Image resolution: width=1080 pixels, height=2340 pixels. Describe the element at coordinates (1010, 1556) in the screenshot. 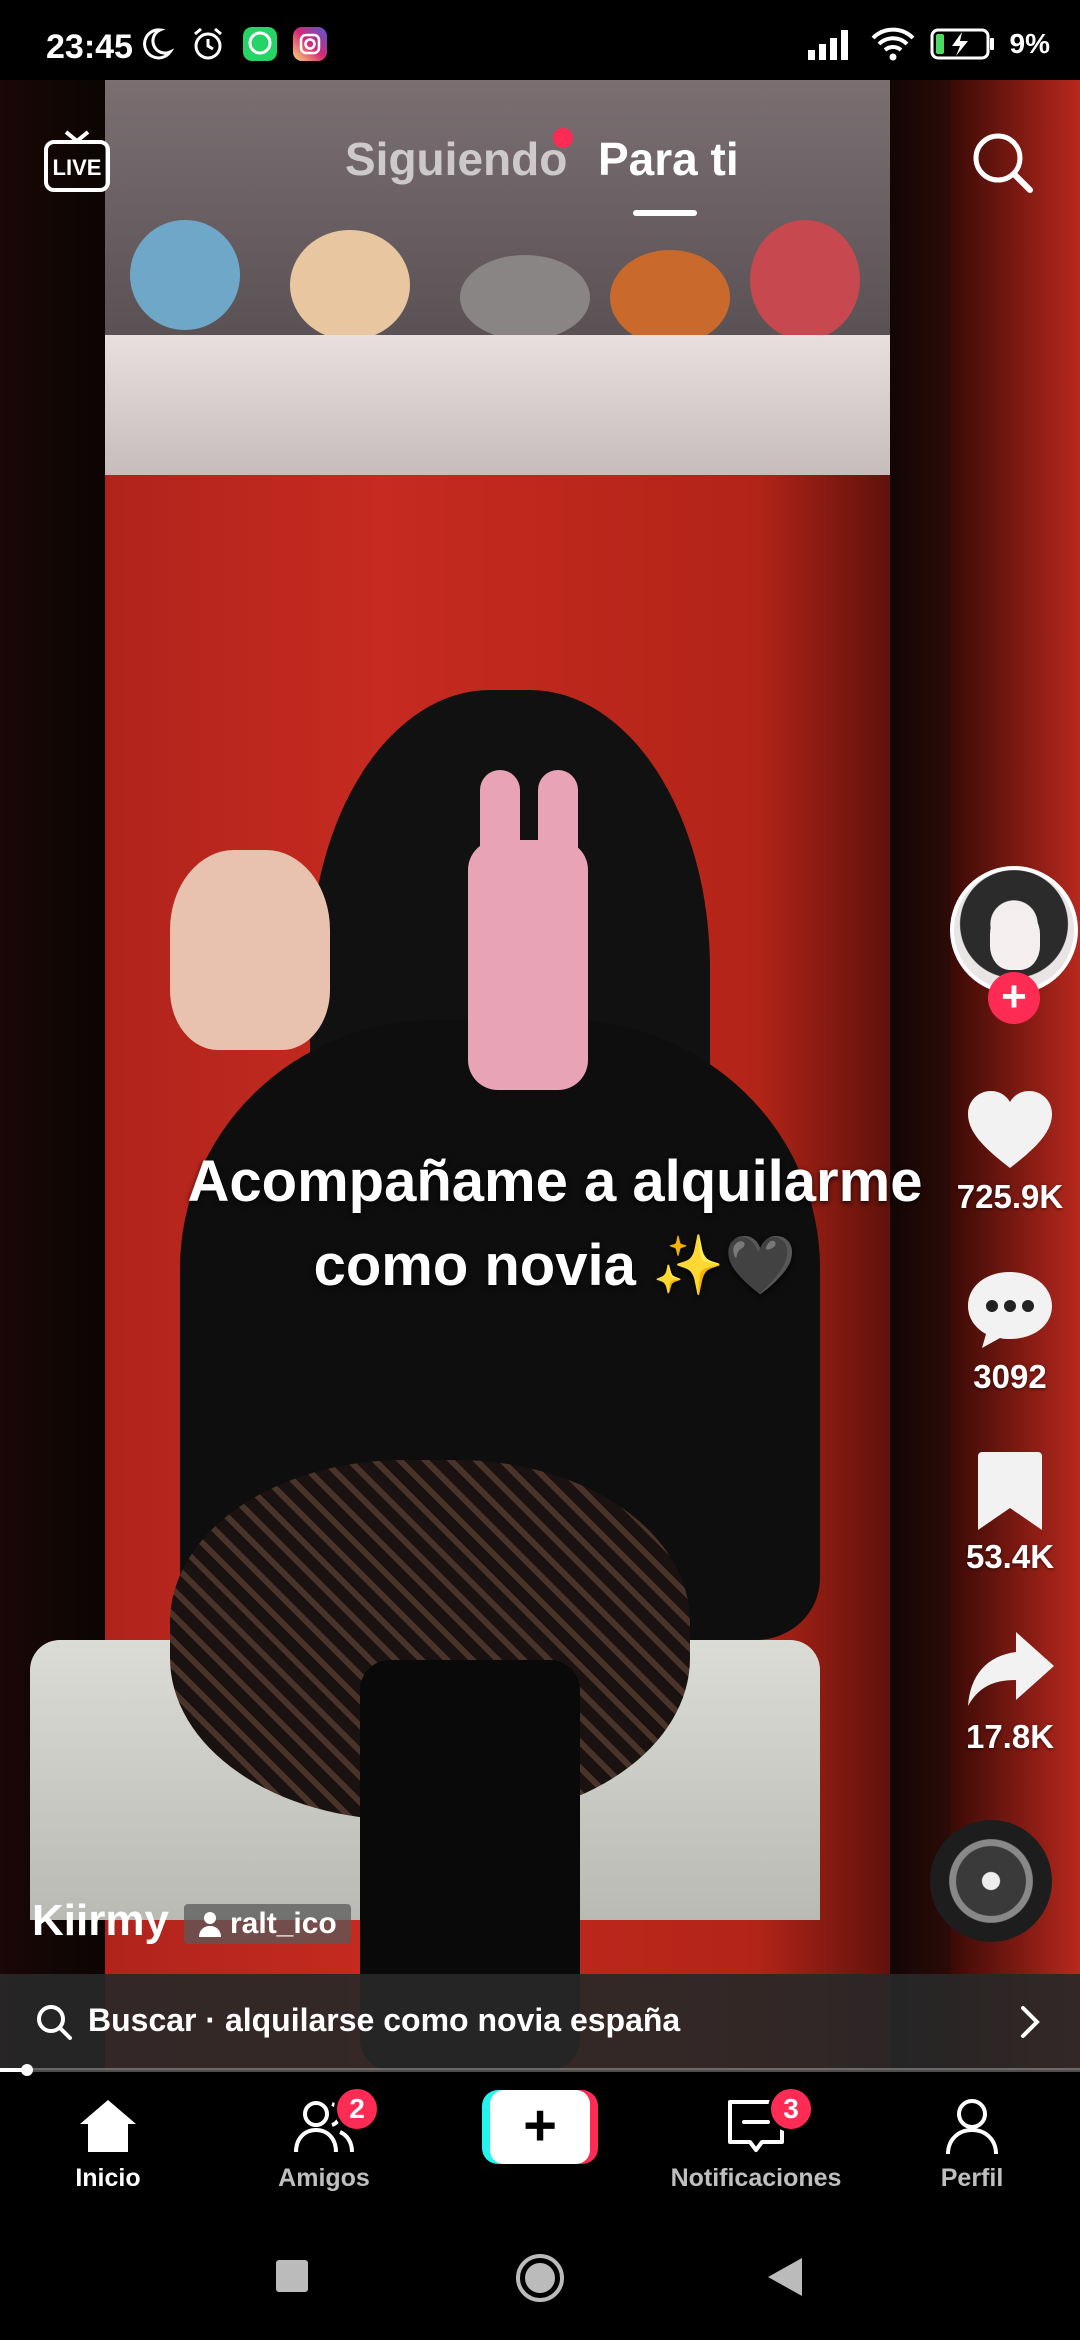

I see `save-count: 53.4K` at that location.